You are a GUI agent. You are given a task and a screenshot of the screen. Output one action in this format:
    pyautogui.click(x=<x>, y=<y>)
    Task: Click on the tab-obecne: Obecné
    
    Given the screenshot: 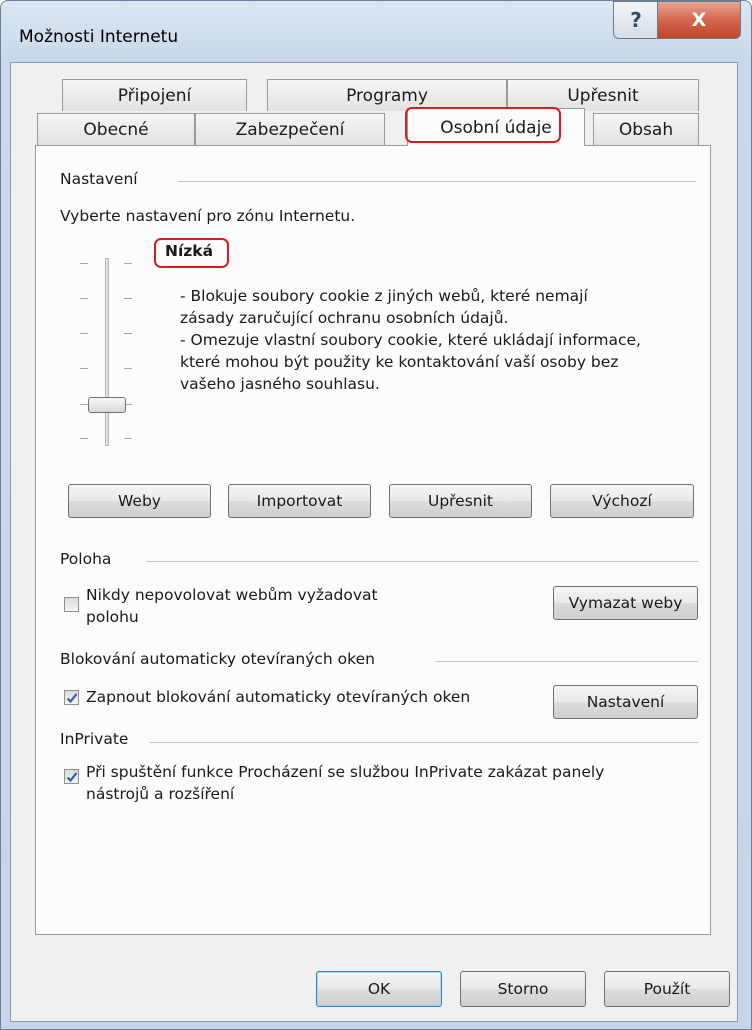 What is the action you would take?
    pyautogui.click(x=116, y=129)
    